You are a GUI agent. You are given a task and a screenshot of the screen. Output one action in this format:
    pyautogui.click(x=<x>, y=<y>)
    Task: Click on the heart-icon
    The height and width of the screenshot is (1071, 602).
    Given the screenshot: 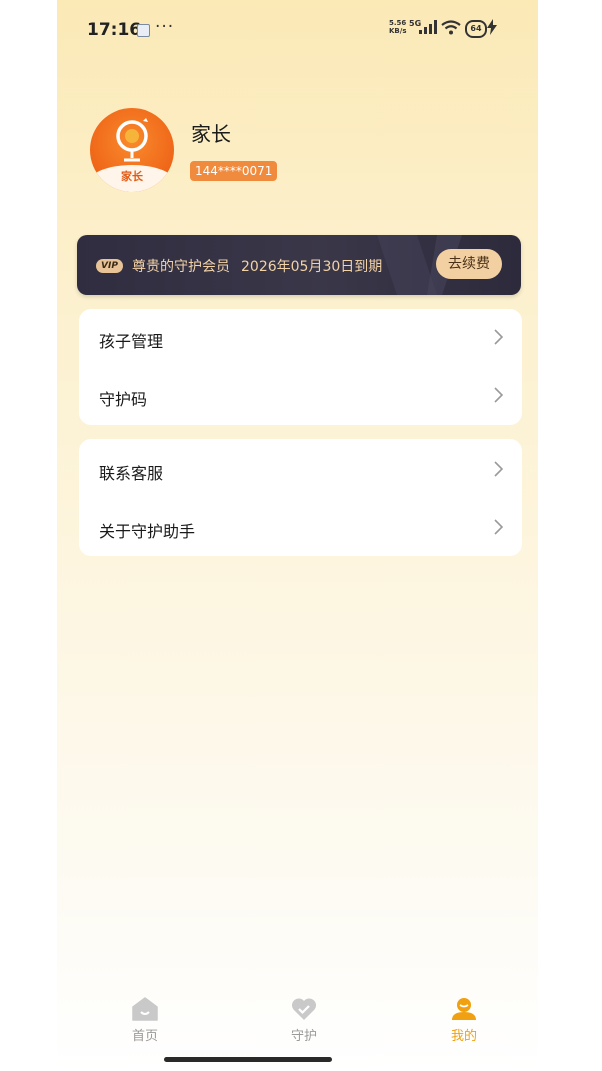 What is the action you would take?
    pyautogui.click(x=304, y=1009)
    